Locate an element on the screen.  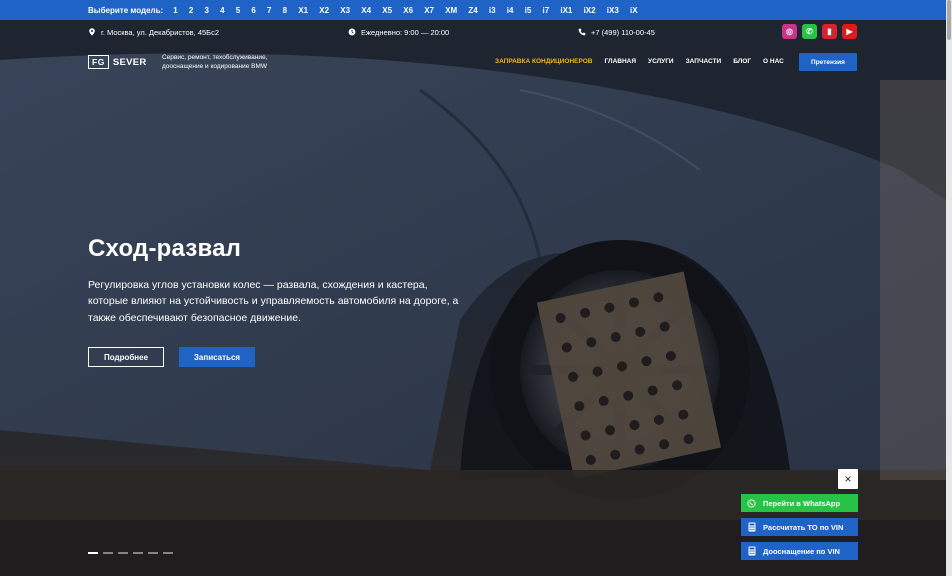
site-logo: FG SEVER is located at coordinates (117, 62).